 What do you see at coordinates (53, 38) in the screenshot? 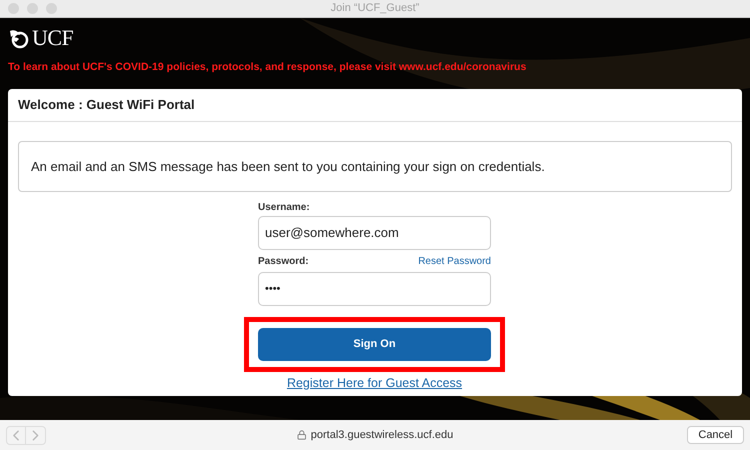
I see `logo-text: UCF` at bounding box center [53, 38].